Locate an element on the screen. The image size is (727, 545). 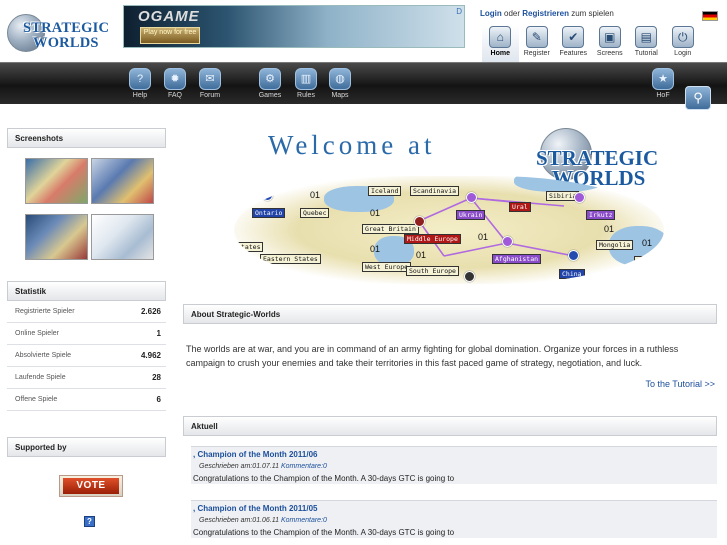
territory-label: Irkutz is located at coordinates (601, 215).